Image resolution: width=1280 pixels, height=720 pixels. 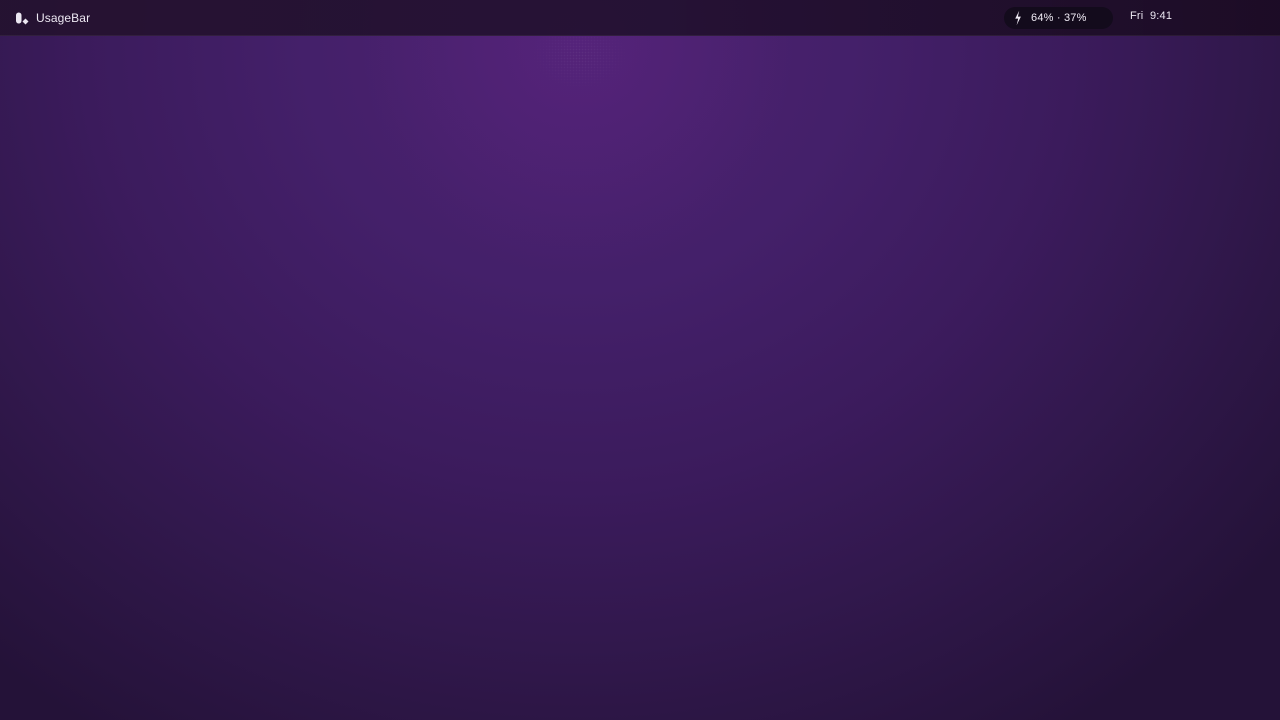 What do you see at coordinates (63, 18) in the screenshot?
I see `app-name: UsageBar` at bounding box center [63, 18].